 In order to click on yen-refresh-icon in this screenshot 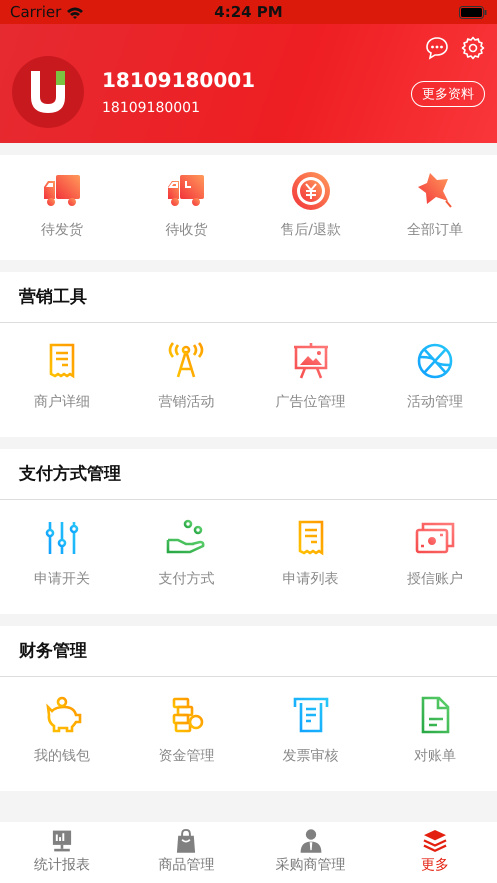, I will do `click(310, 191)`.